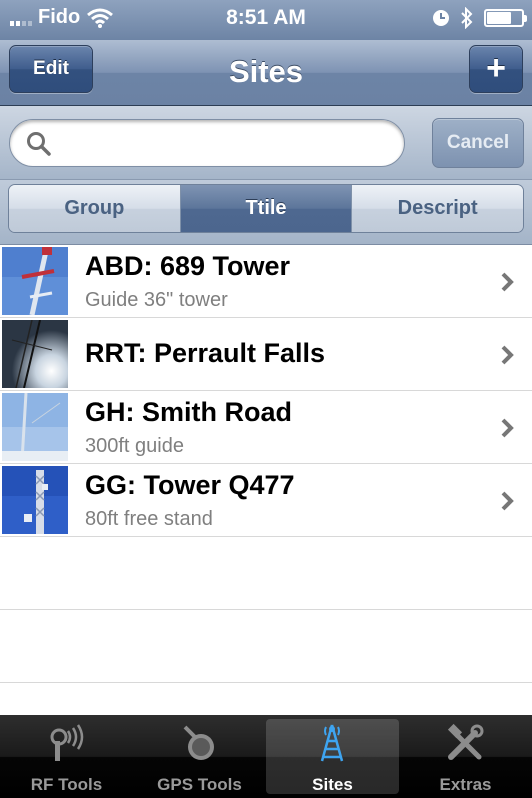 The image size is (532, 798). What do you see at coordinates (465, 784) in the screenshot?
I see `tab-label: Extras` at bounding box center [465, 784].